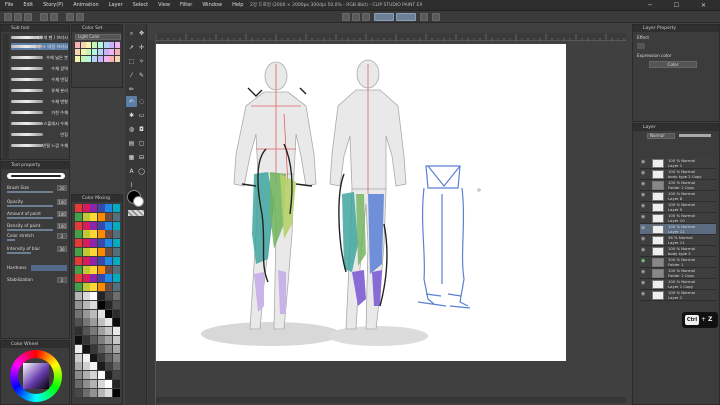  What do you see at coordinates (53, 5) in the screenshot?
I see `menu-story: Story(P)` at bounding box center [53, 5].